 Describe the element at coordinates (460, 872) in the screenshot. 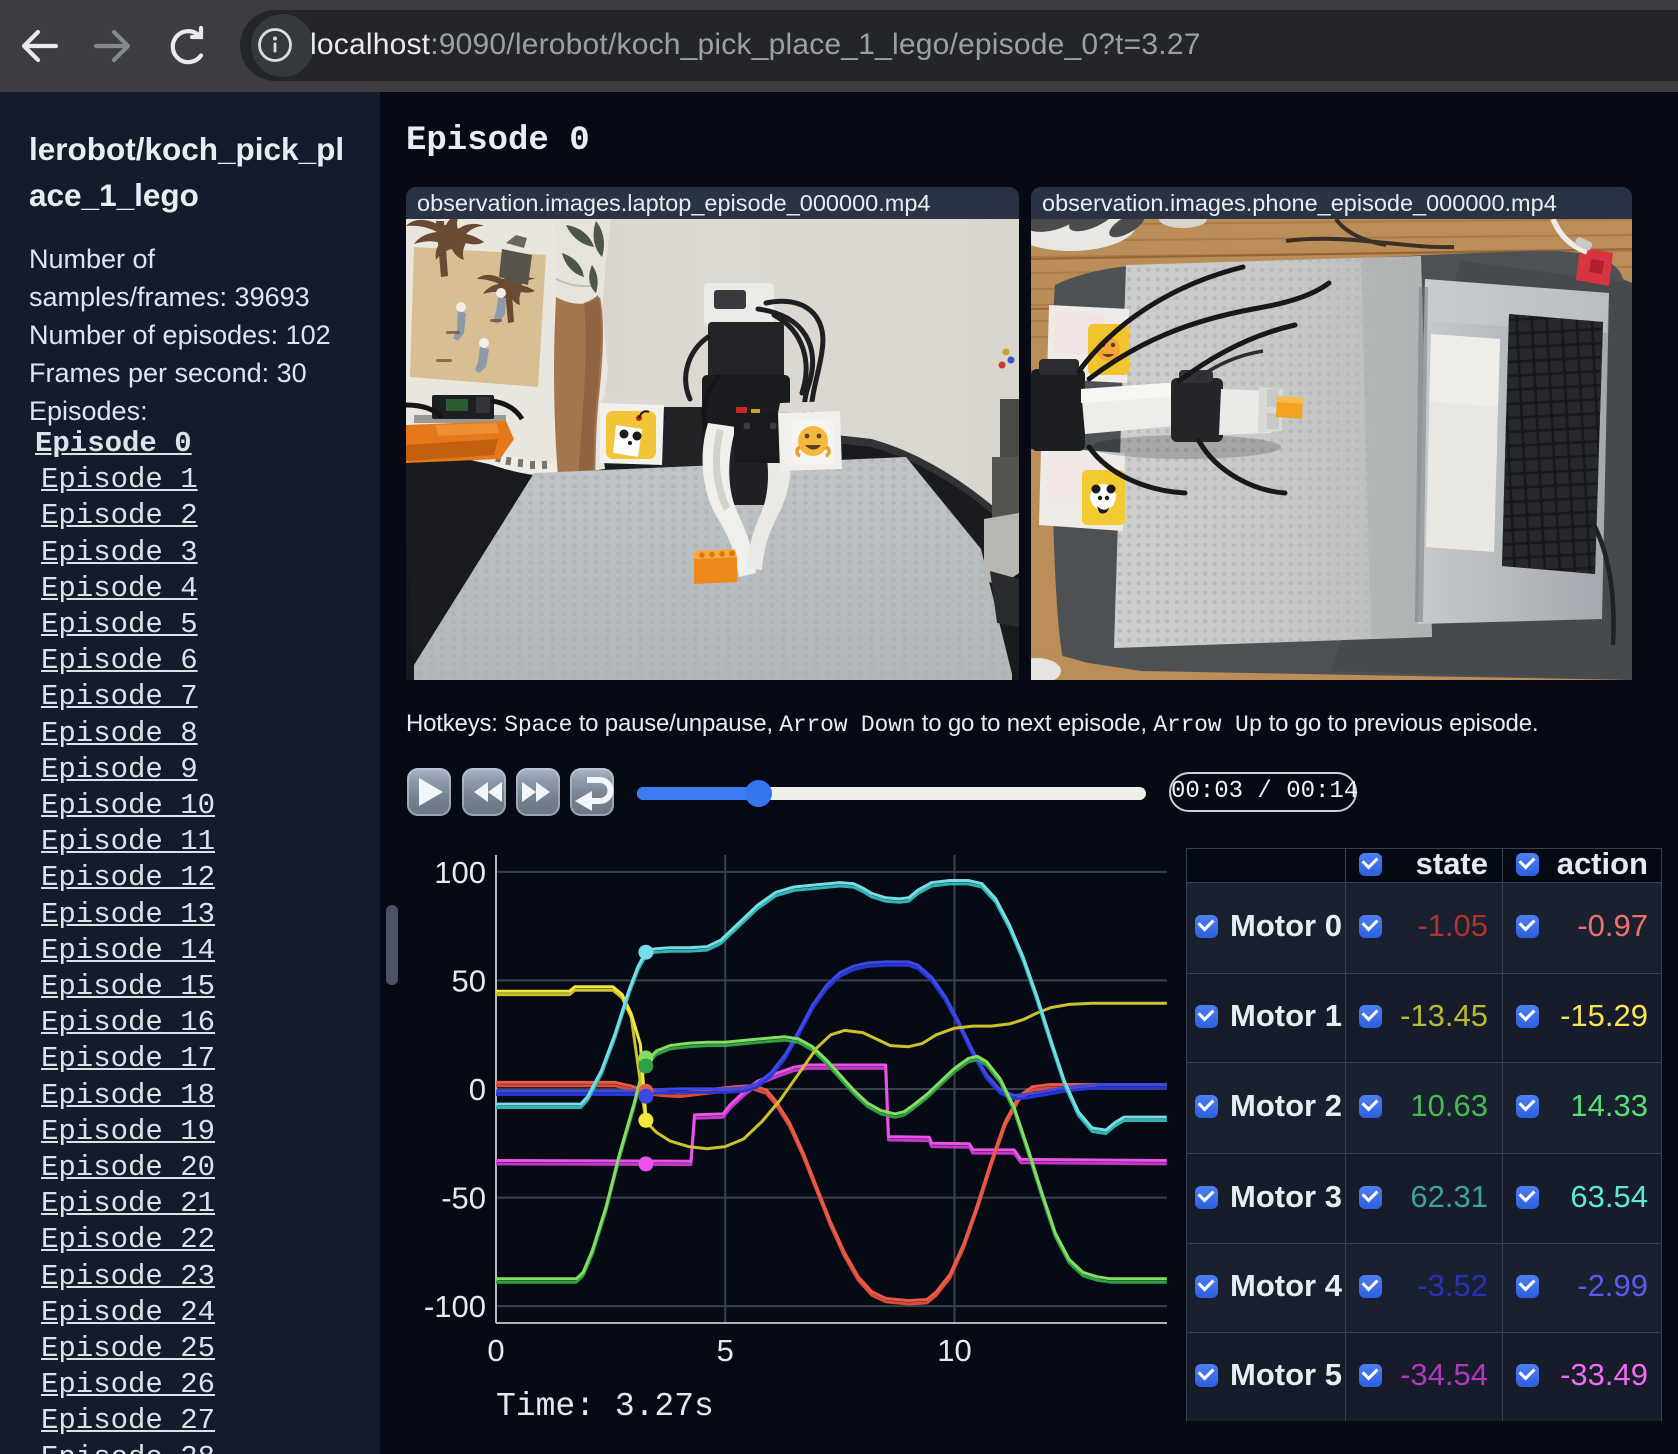

I see `svg-text: 100` at that location.